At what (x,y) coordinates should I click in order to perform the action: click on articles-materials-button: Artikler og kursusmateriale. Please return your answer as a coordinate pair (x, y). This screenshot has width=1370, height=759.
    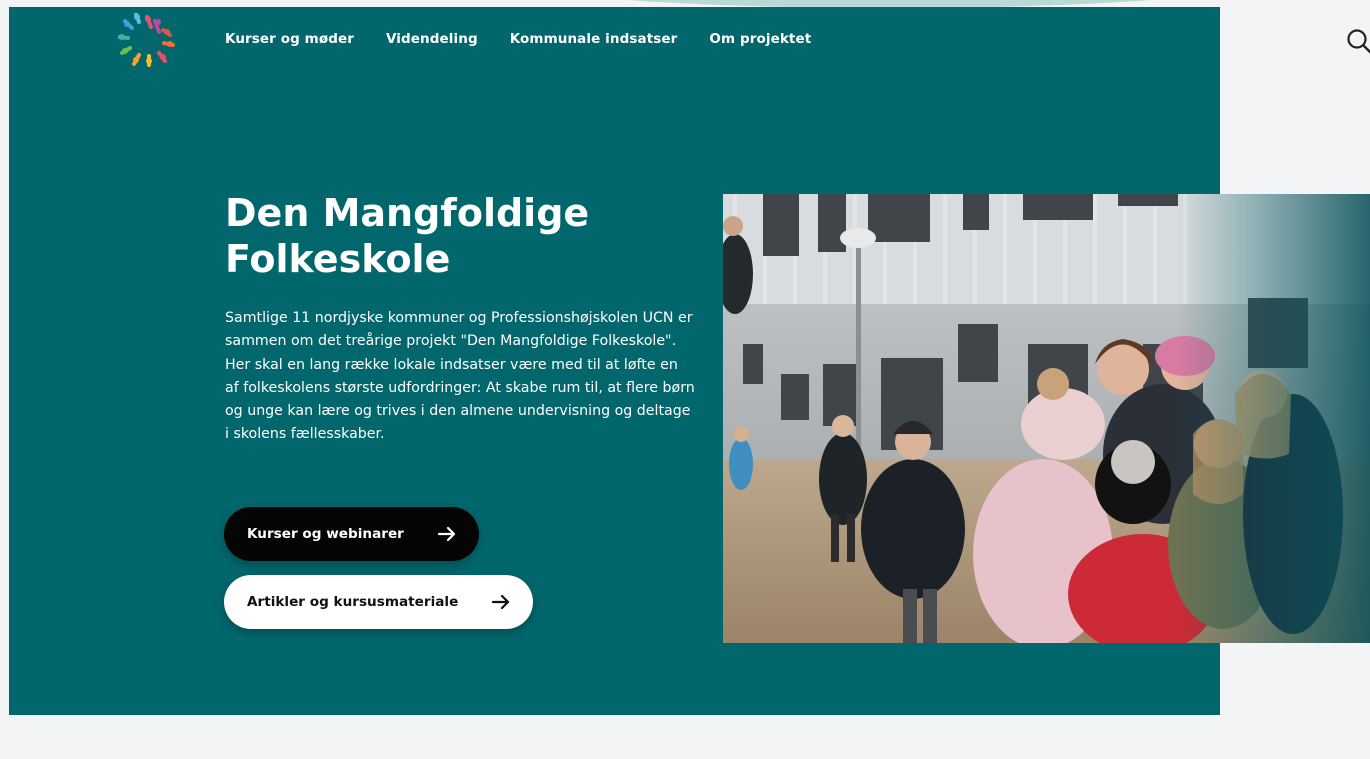
    Looking at the image, I should click on (378, 602).